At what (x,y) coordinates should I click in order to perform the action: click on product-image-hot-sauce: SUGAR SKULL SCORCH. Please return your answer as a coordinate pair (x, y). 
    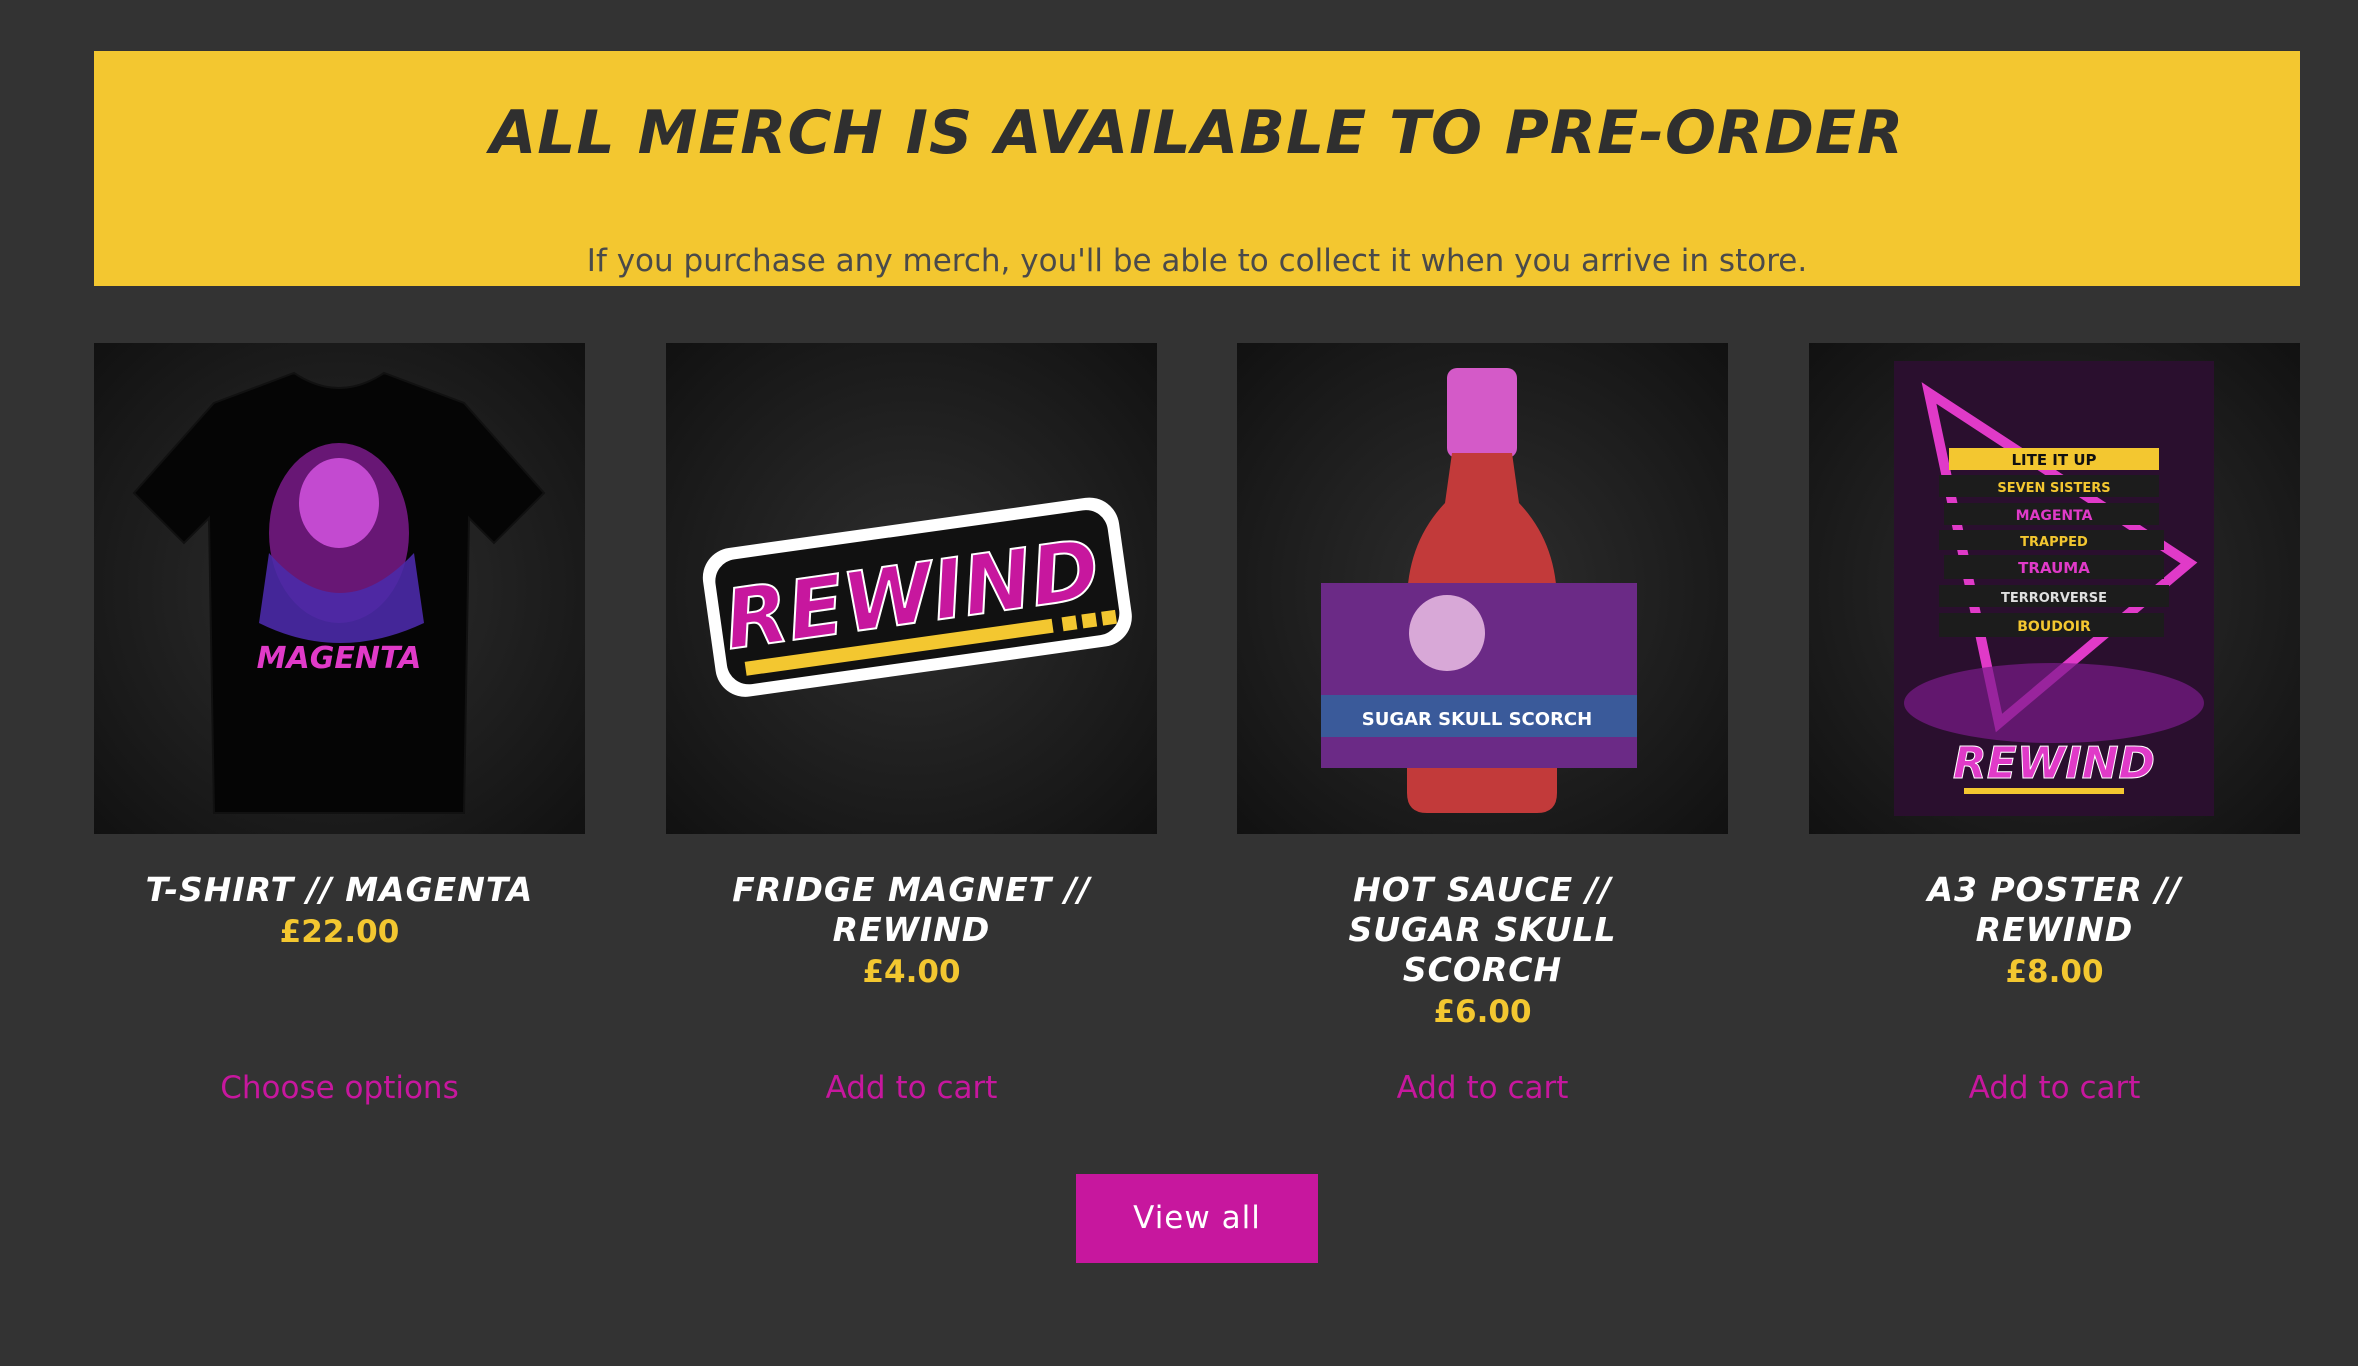
    Looking at the image, I should click on (1482, 588).